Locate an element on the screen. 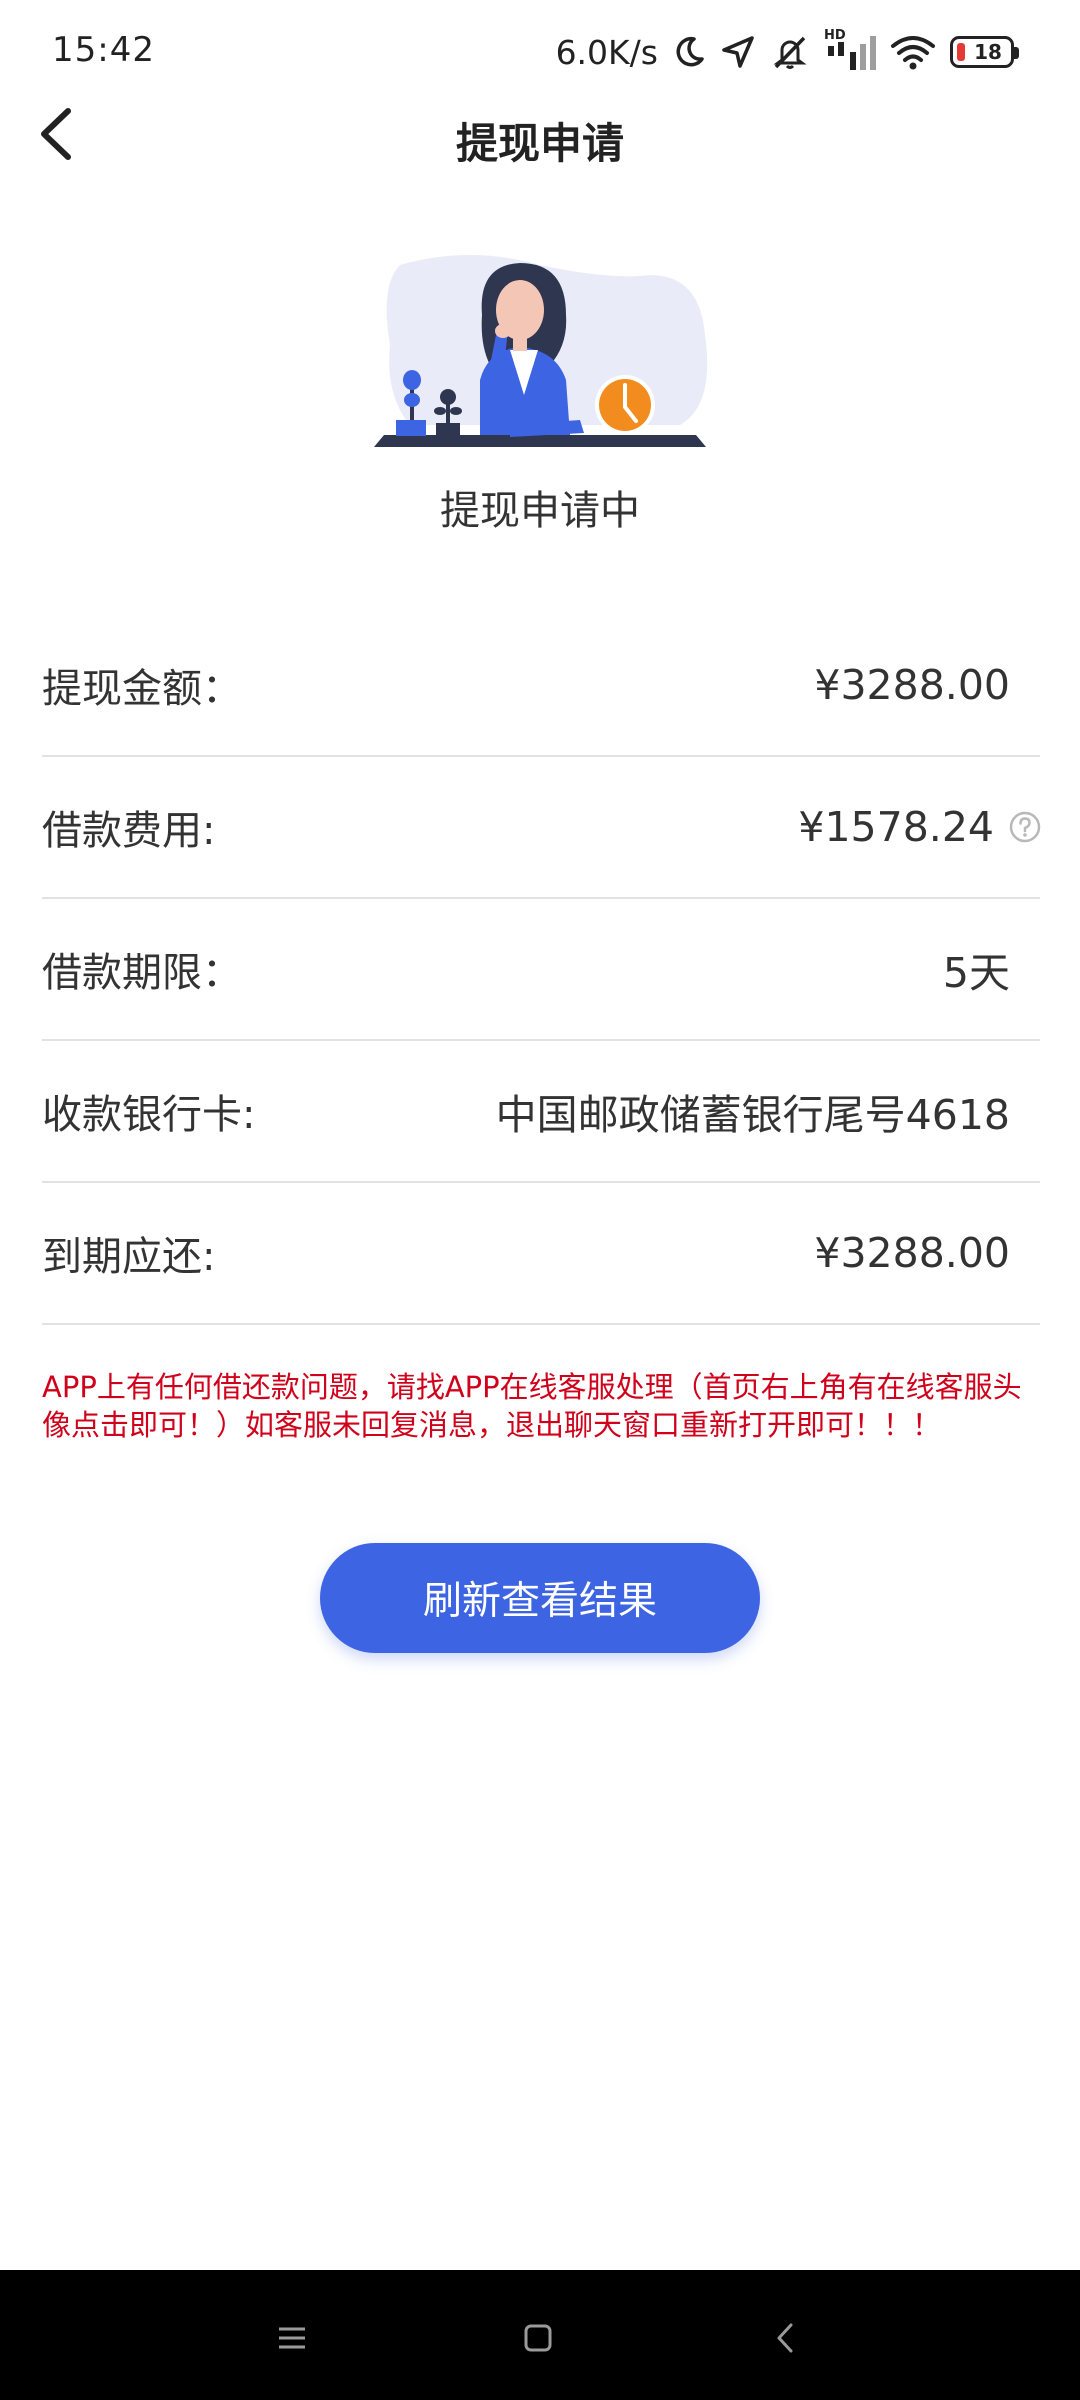  row-due-amount: 到期应还: ¥3288.00 is located at coordinates (541, 1254).